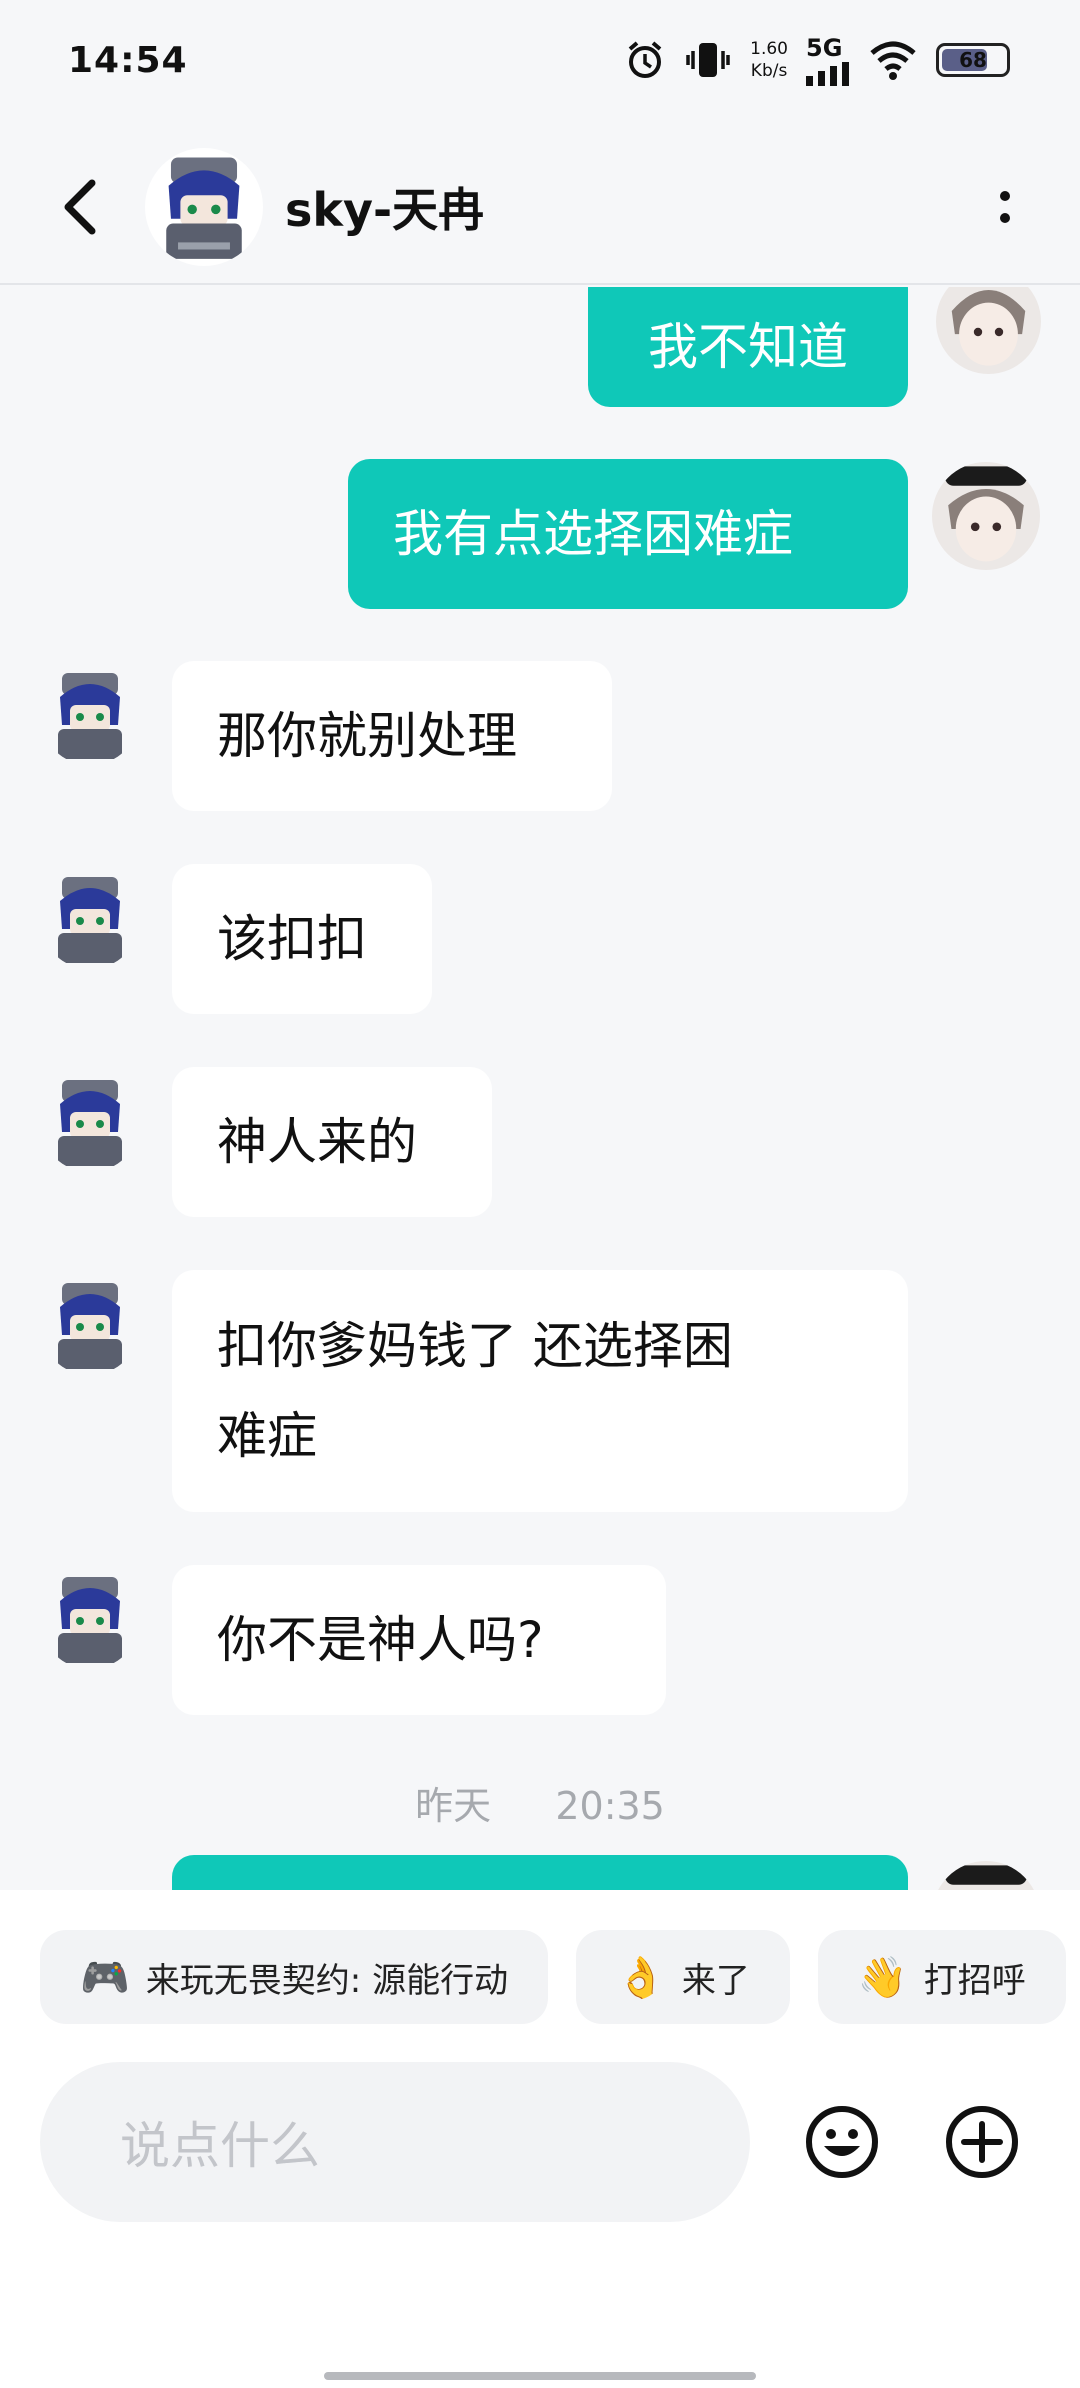 The image size is (1080, 2388). I want to click on cellular: 5G, so click(828, 60).